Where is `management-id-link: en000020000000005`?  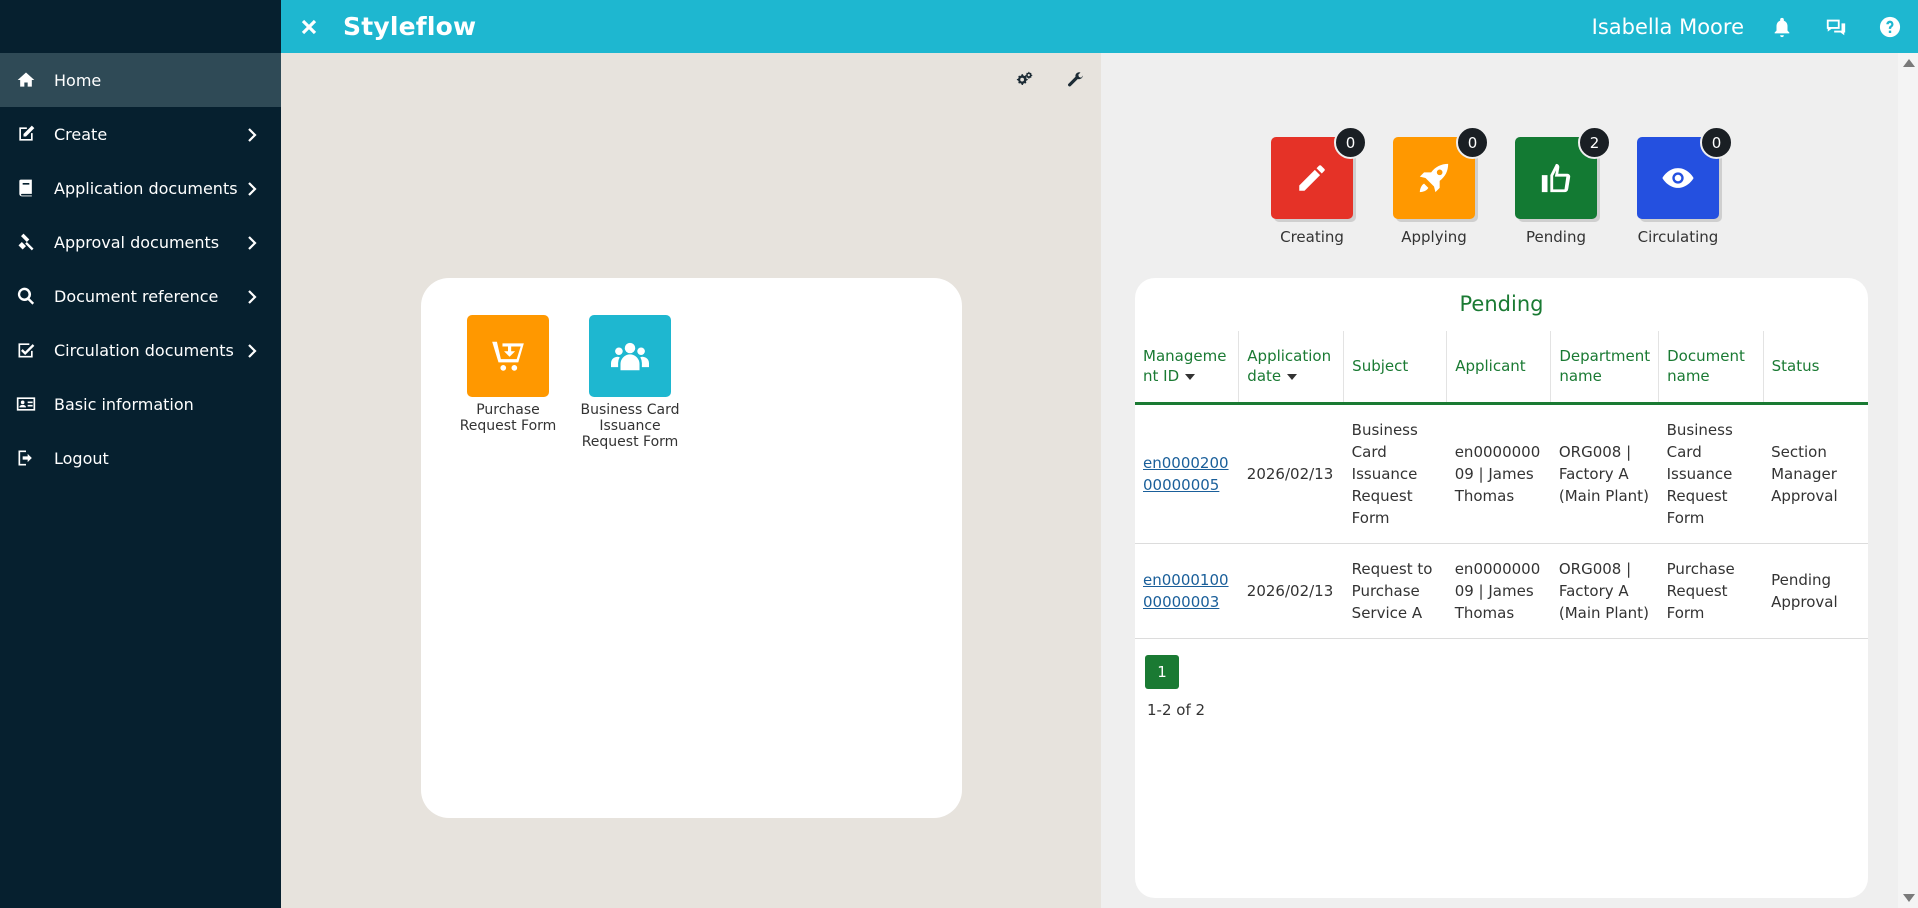
management-id-link: en000020000000005 is located at coordinates (1186, 474).